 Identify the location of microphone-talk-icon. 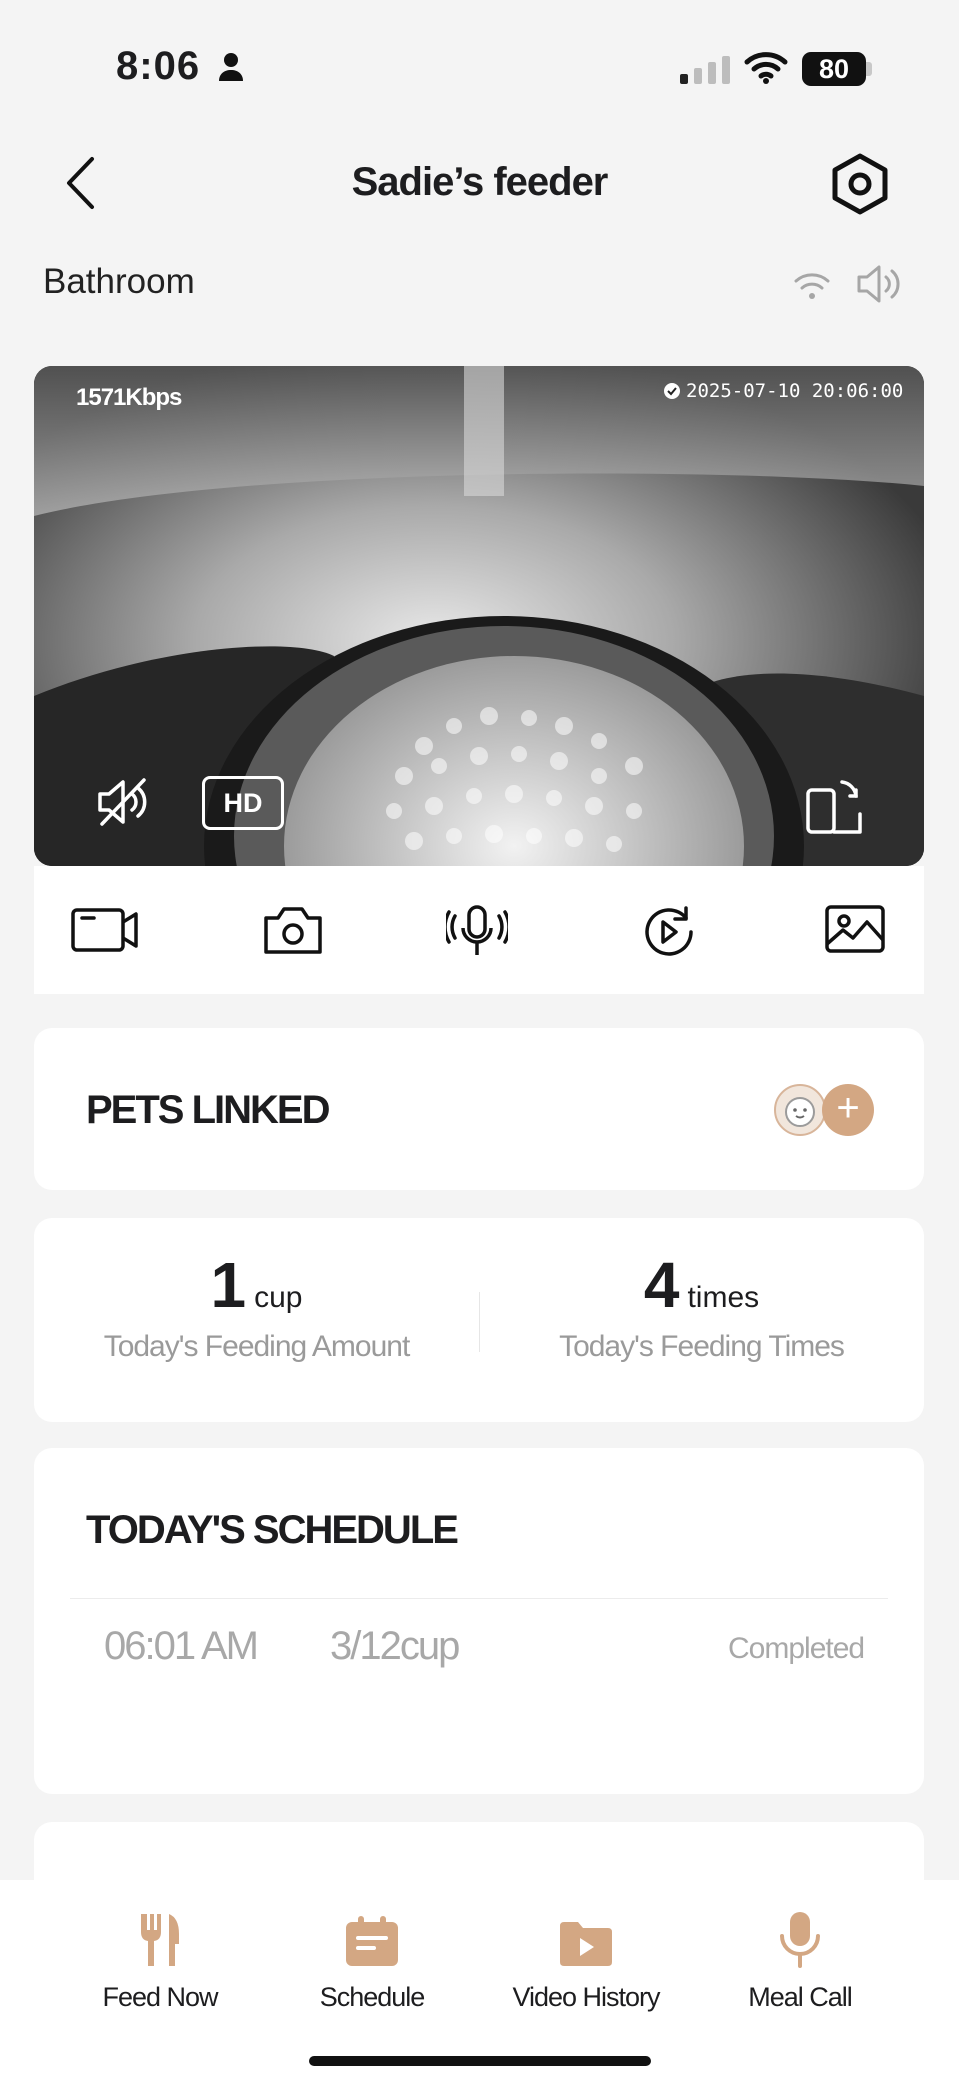
(477, 933).